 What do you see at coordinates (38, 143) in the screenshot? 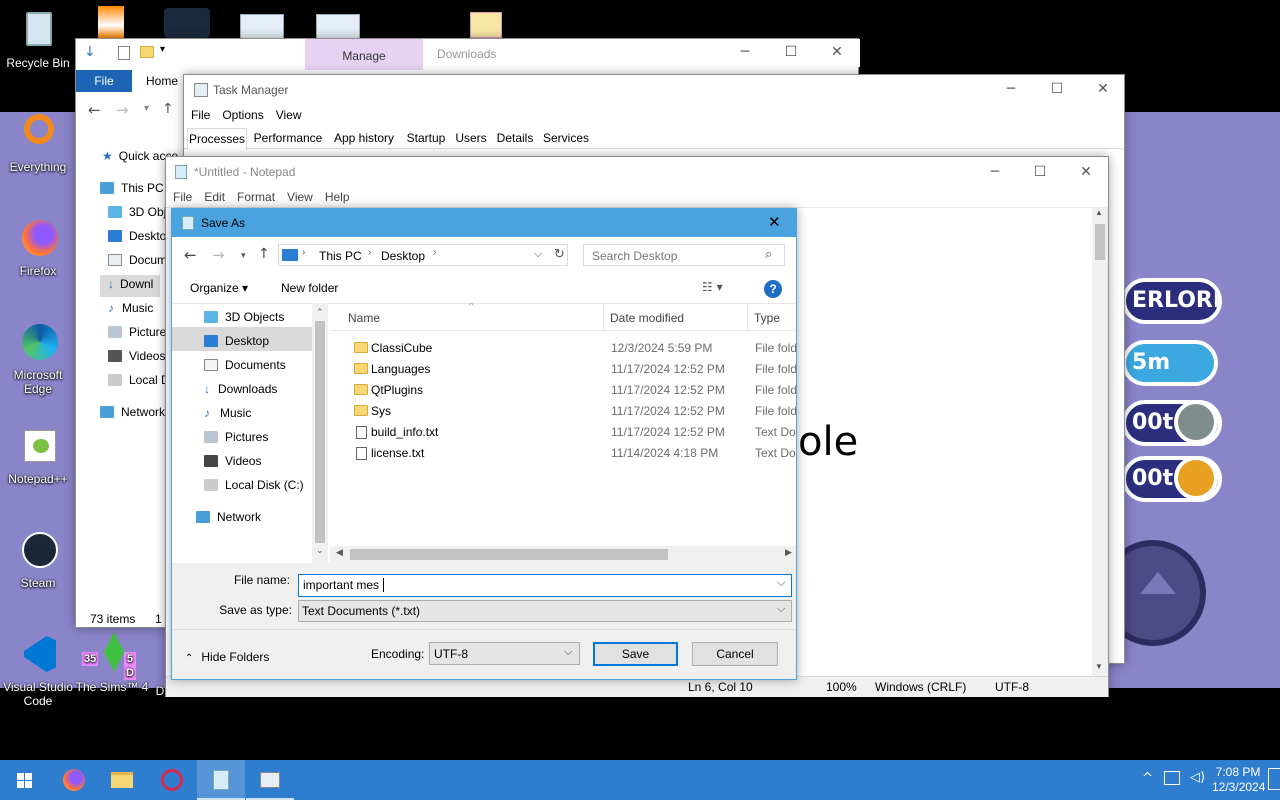
I see `desktop-icon-everything: Everything` at bounding box center [38, 143].